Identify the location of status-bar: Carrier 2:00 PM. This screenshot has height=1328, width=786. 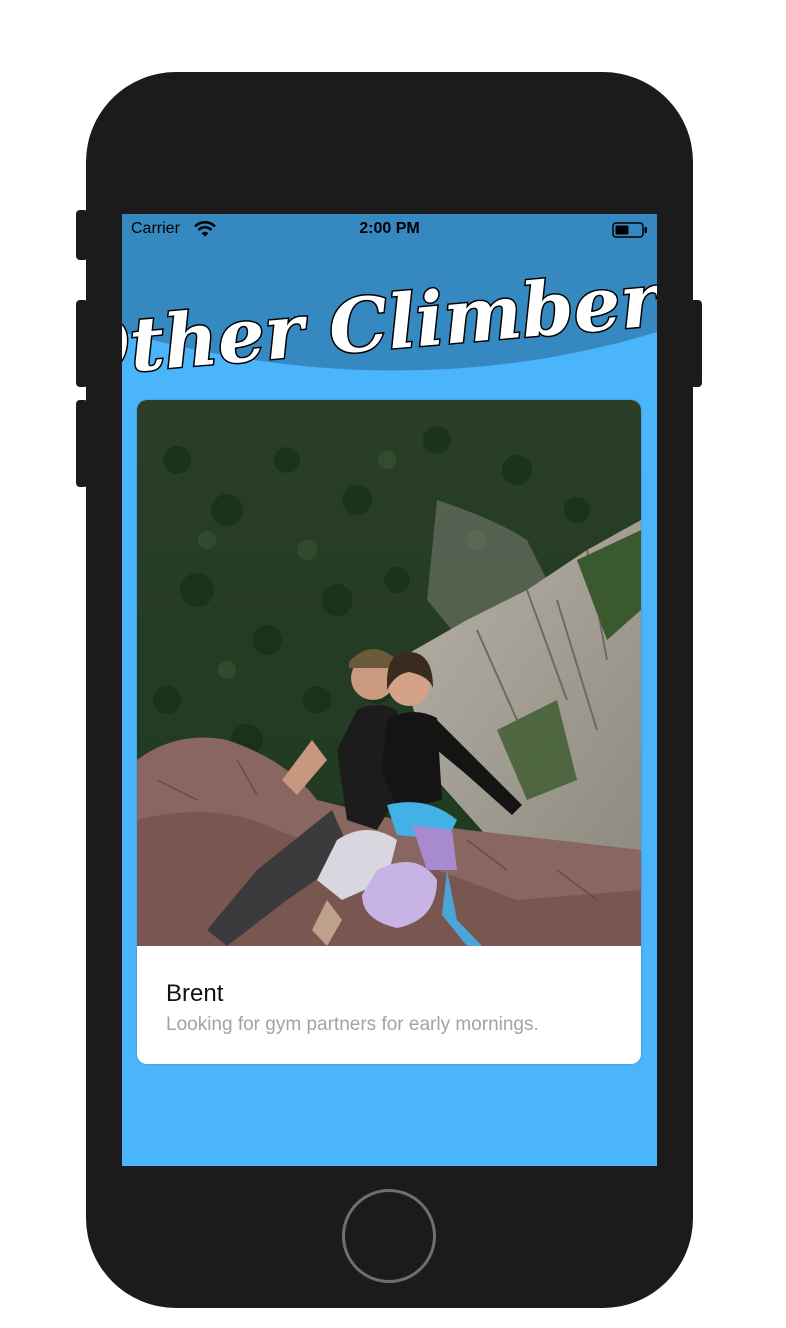
(389, 229).